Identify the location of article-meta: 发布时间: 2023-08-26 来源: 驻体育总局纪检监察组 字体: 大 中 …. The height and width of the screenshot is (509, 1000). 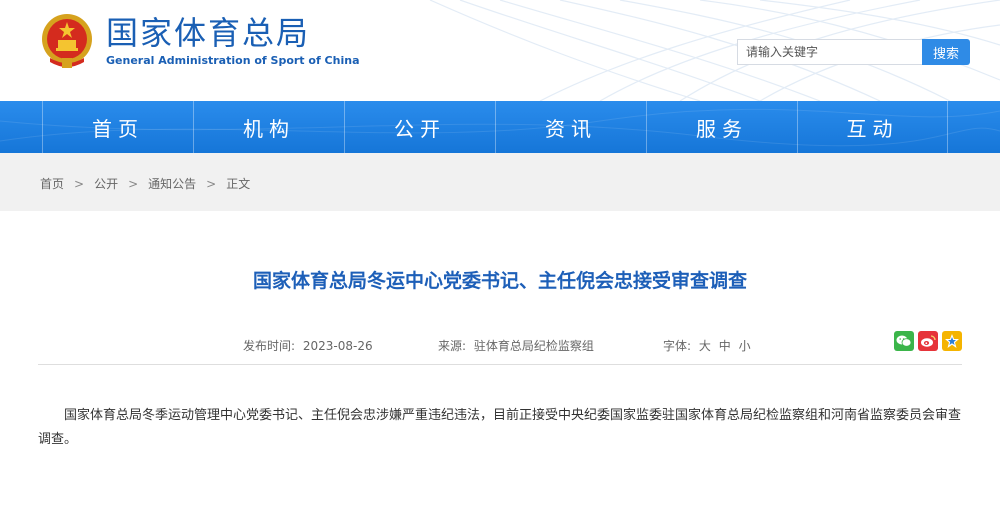
(500, 348).